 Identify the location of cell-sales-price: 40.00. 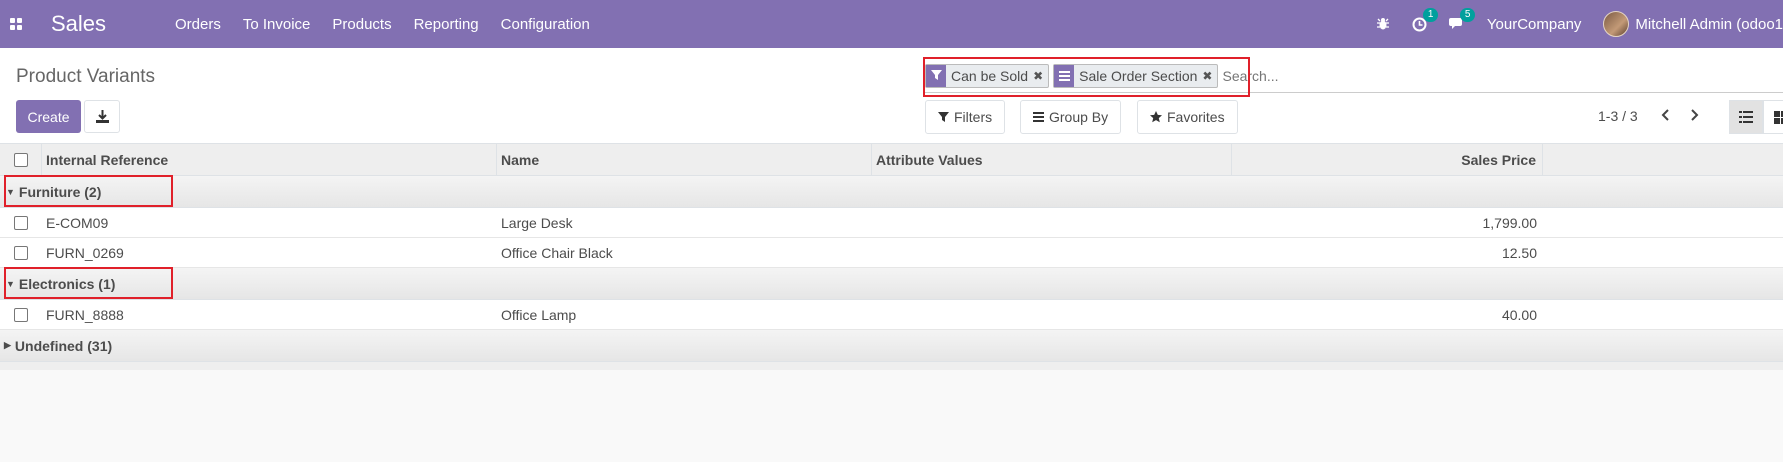
(1519, 314).